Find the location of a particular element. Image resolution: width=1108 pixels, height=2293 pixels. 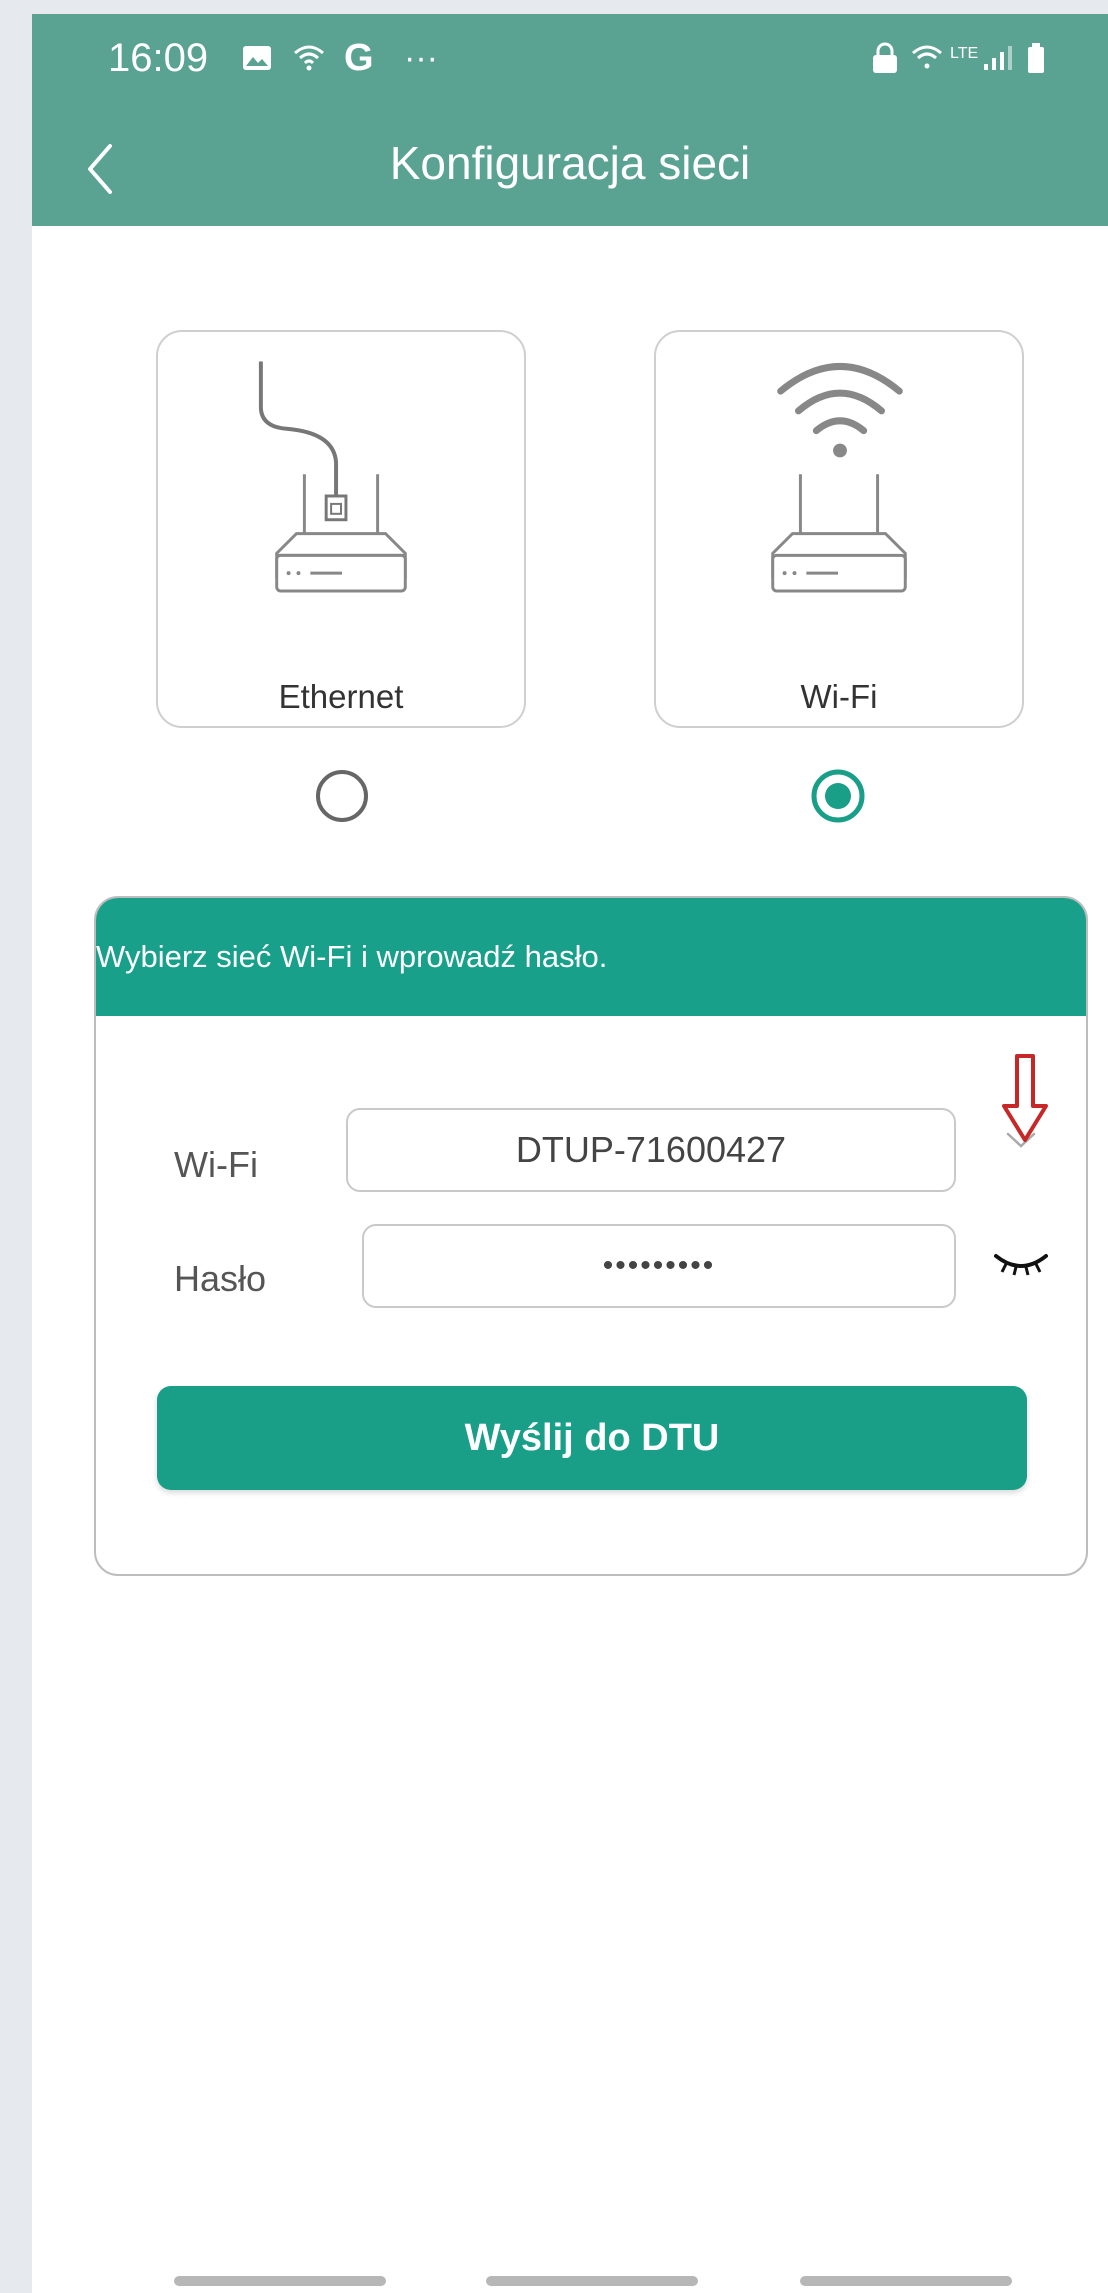

annotation-arrow-icon is located at coordinates (1025, 1101).